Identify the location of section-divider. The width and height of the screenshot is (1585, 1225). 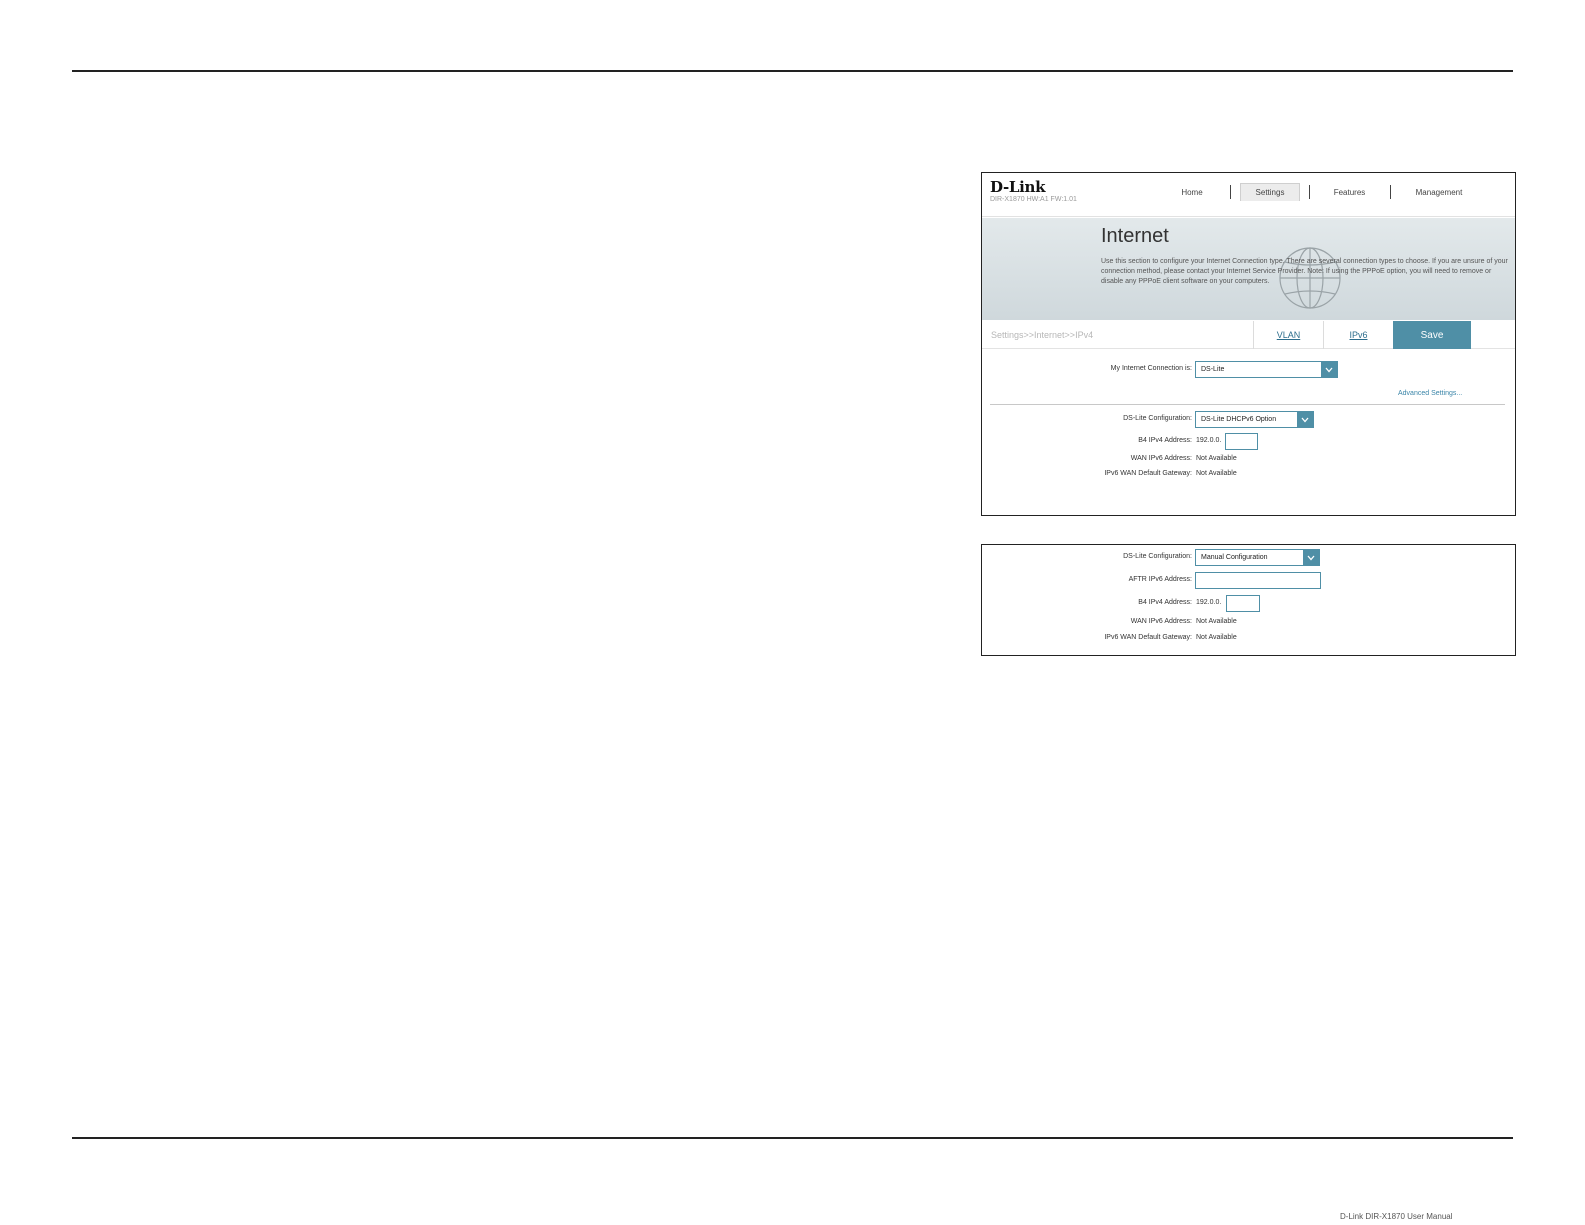
(1247, 404).